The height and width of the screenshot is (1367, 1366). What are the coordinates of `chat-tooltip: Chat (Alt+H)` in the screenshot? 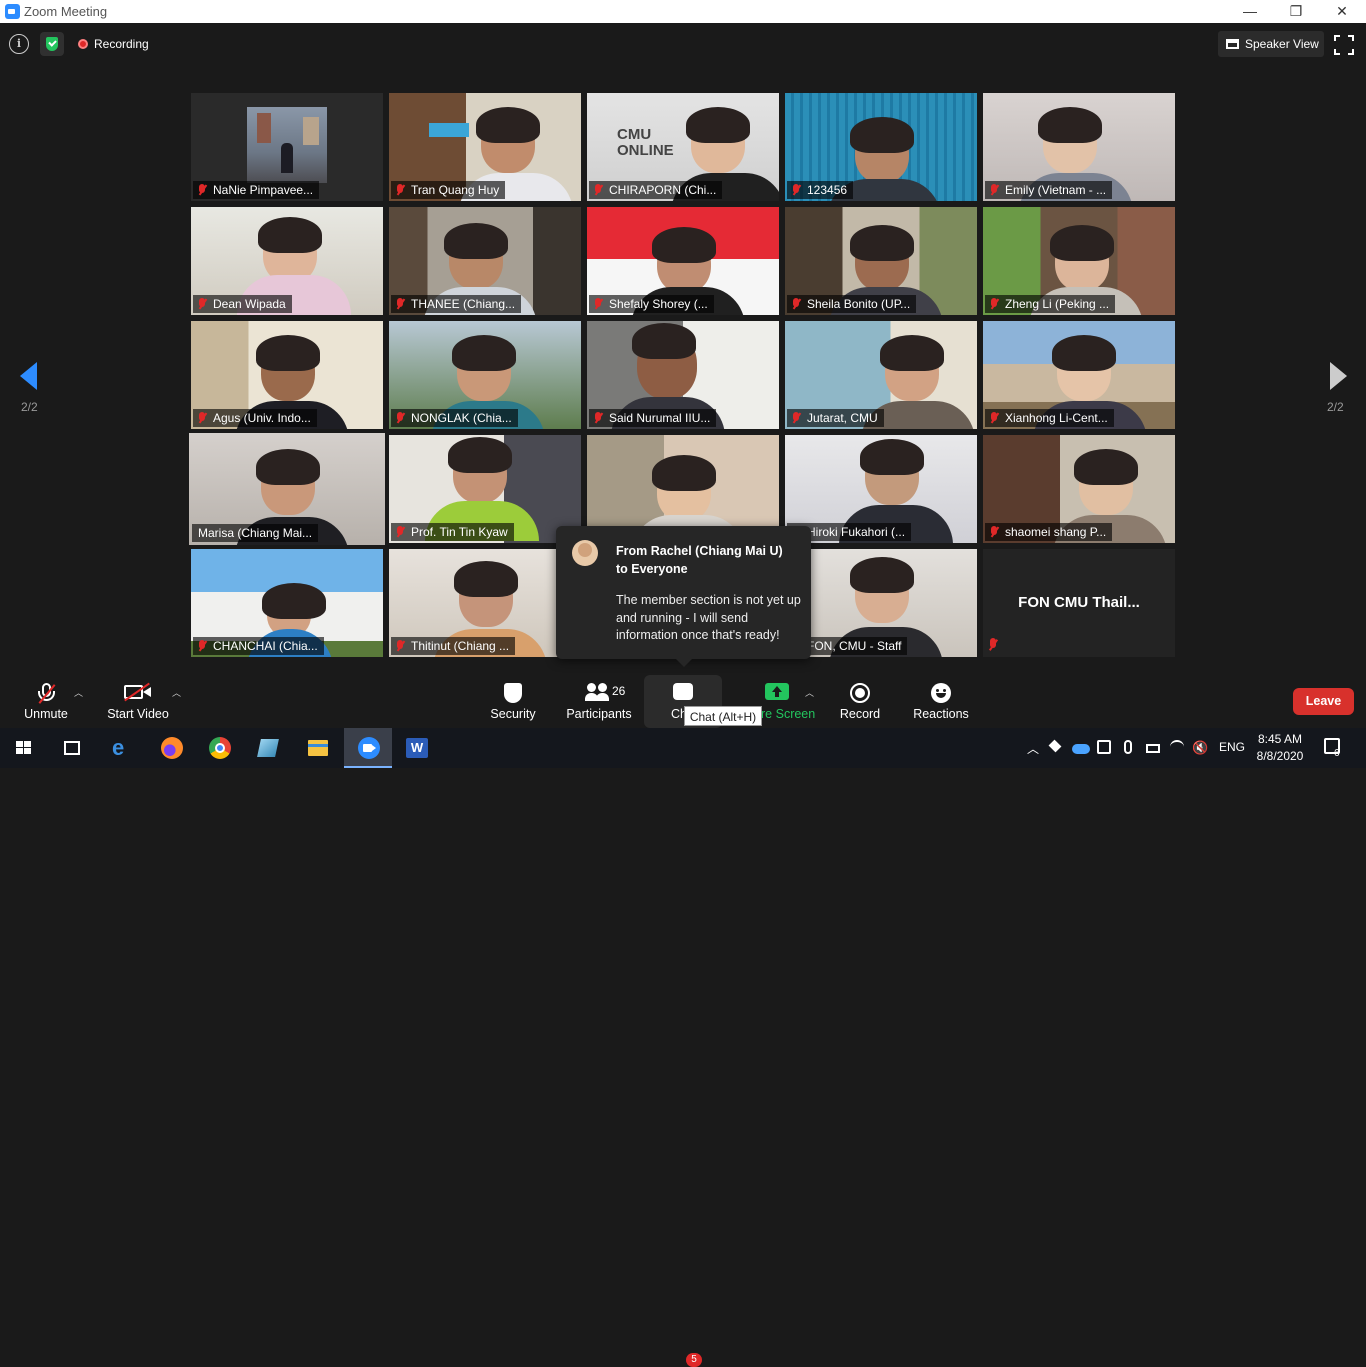 It's located at (723, 716).